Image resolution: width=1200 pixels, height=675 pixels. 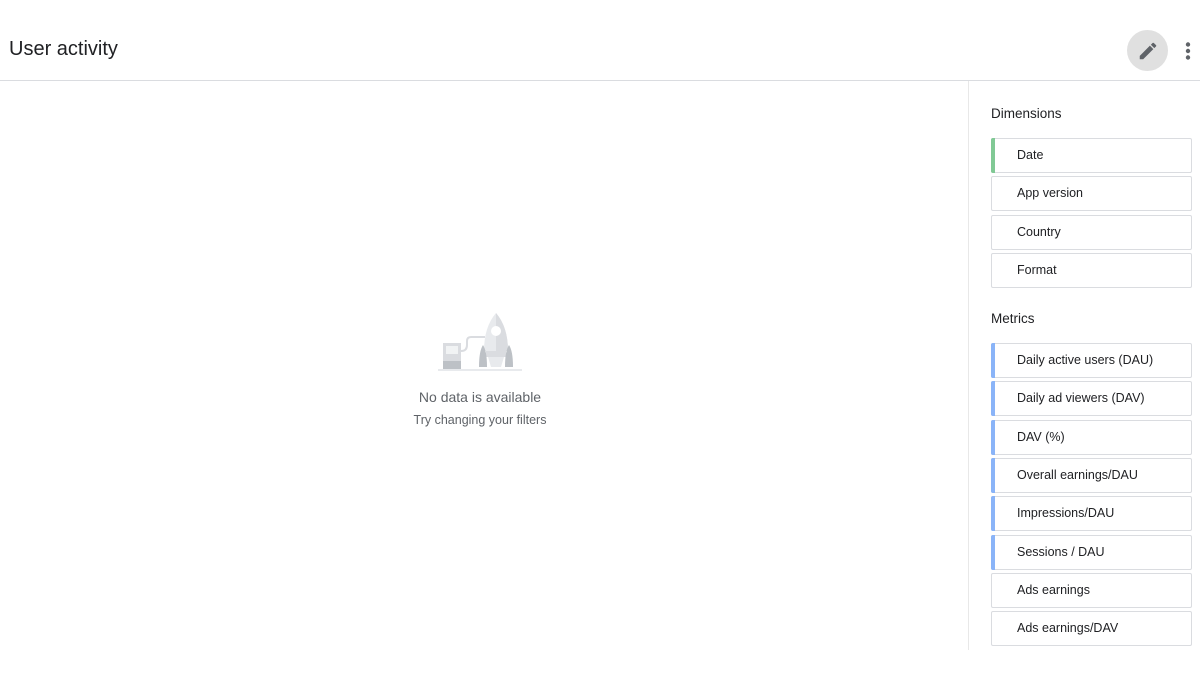 I want to click on chip-label: Impressions/DAU, so click(x=1066, y=513).